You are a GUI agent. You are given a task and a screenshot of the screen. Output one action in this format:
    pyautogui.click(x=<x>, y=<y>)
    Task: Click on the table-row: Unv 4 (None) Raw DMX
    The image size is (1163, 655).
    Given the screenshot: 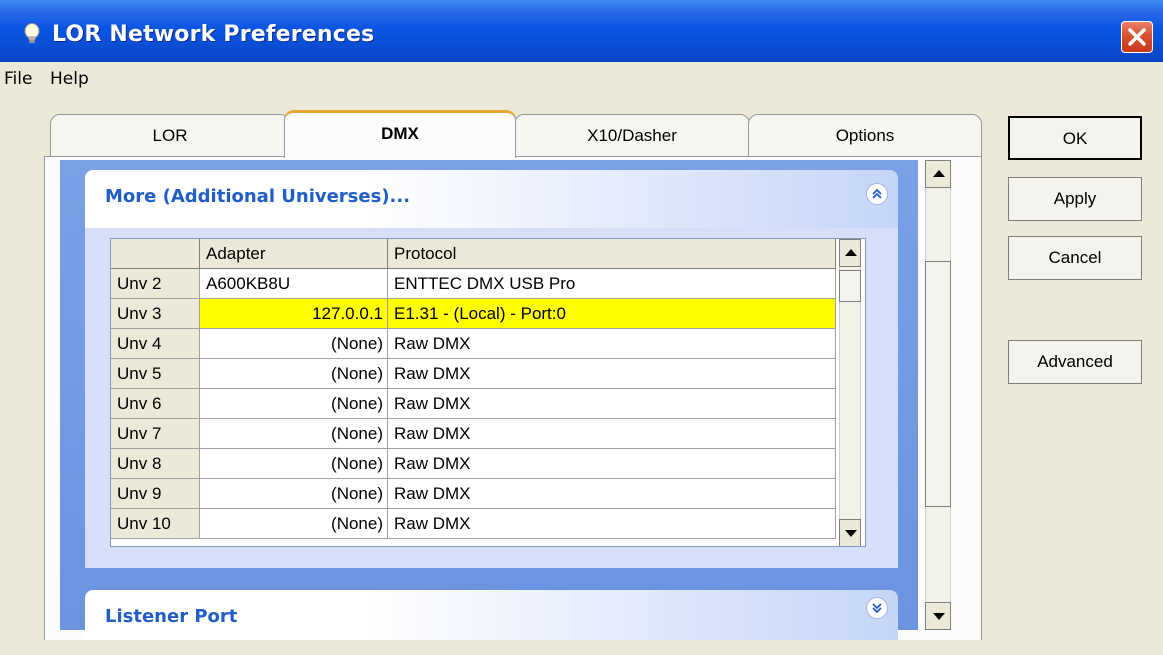 What is the action you would take?
    pyautogui.click(x=473, y=344)
    